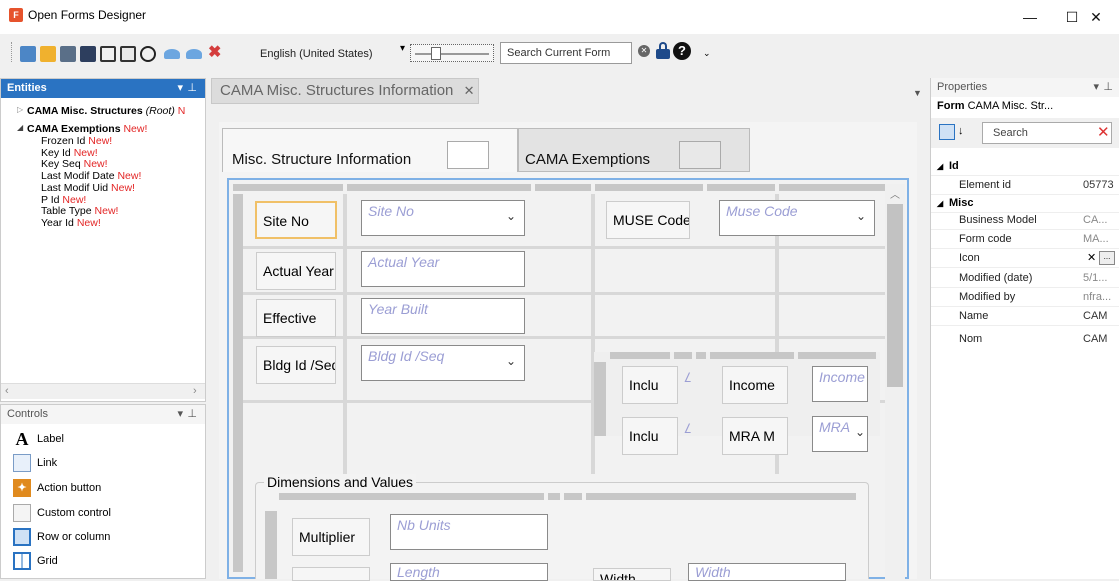 This screenshot has height=581, width=1119. What do you see at coordinates (1101, 316) in the screenshot?
I see `property-value: CAM` at bounding box center [1101, 316].